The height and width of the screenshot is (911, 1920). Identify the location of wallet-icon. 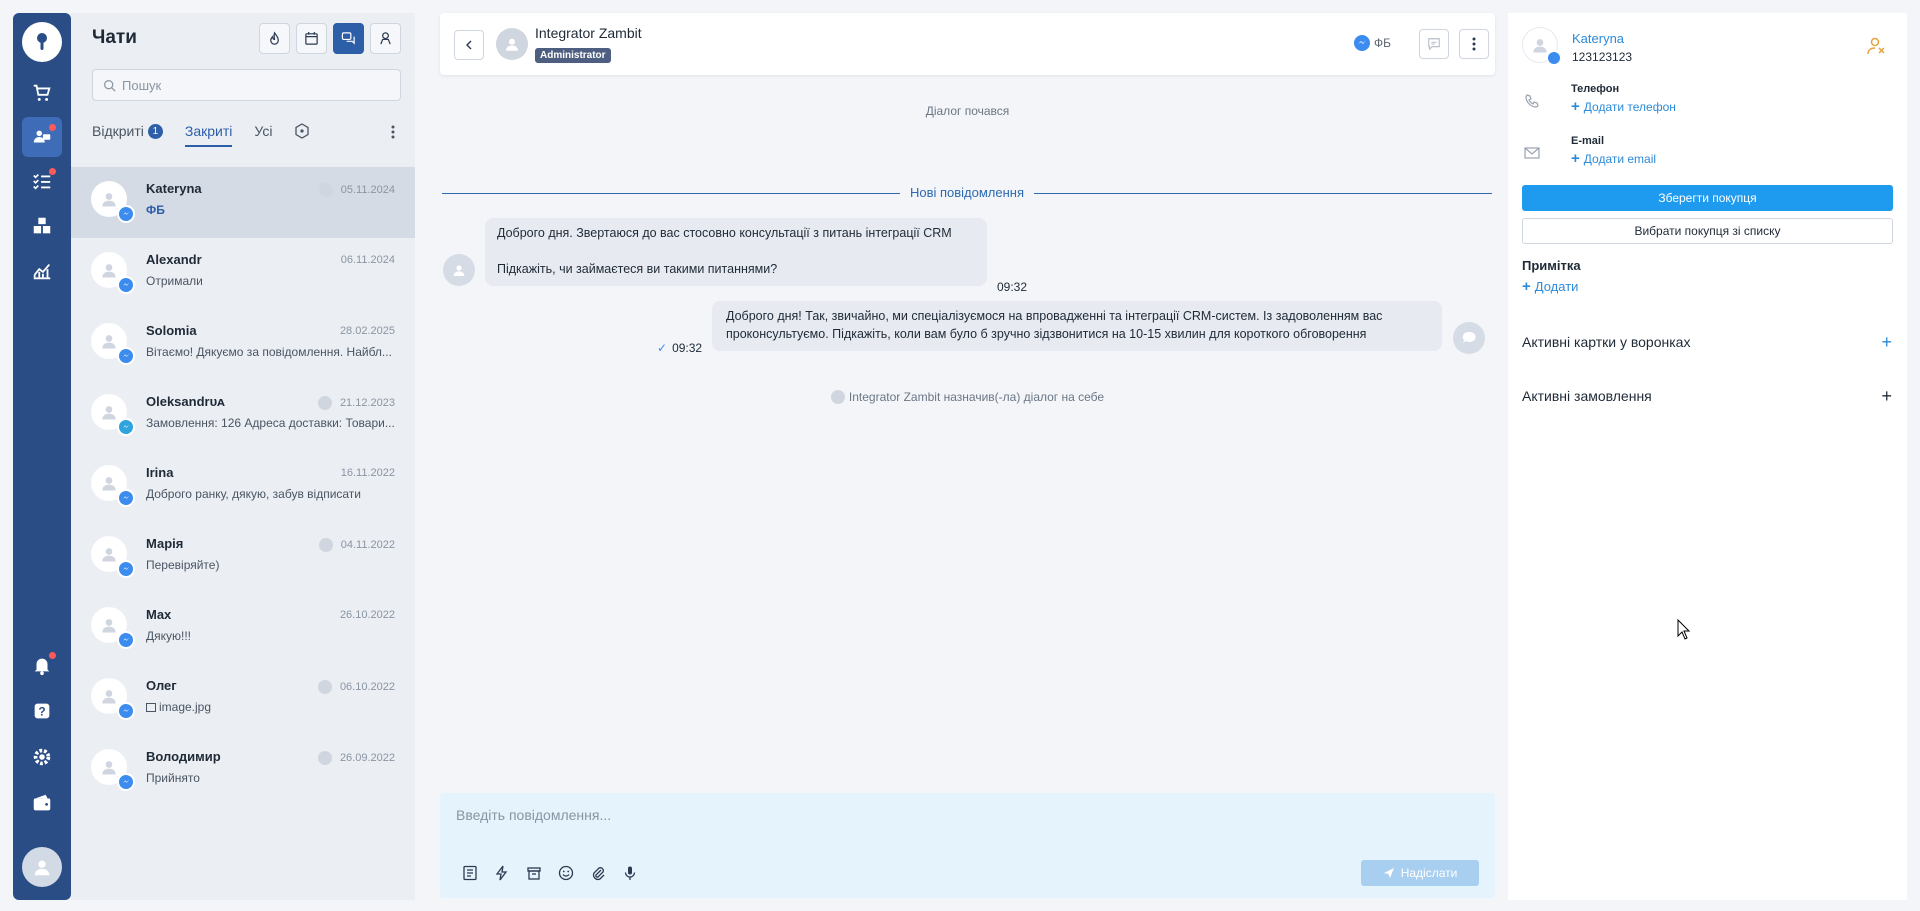
(42, 803).